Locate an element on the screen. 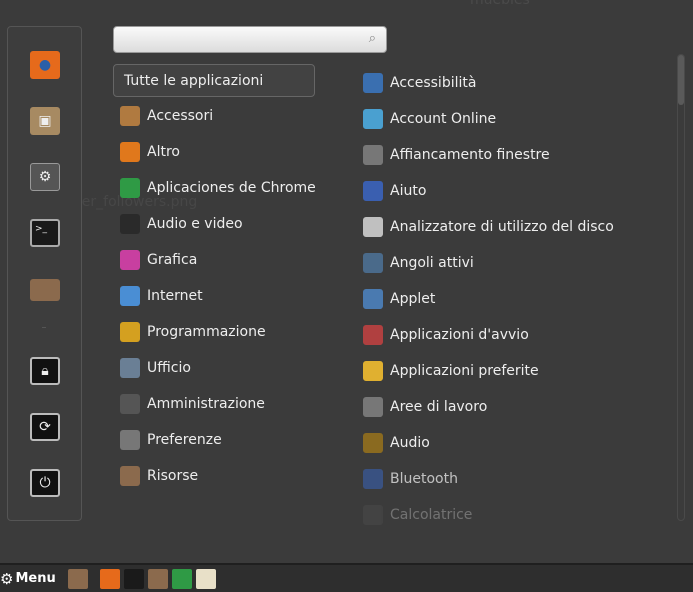 The width and height of the screenshot is (693, 592). application-item: Bluetooth is located at coordinates (410, 479).